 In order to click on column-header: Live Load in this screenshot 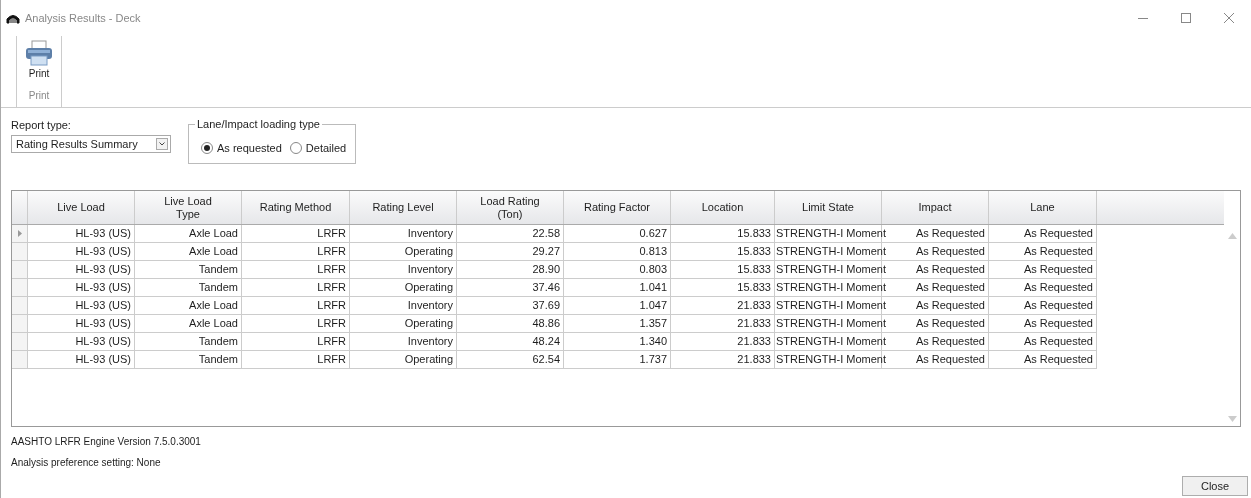, I will do `click(81, 207)`.